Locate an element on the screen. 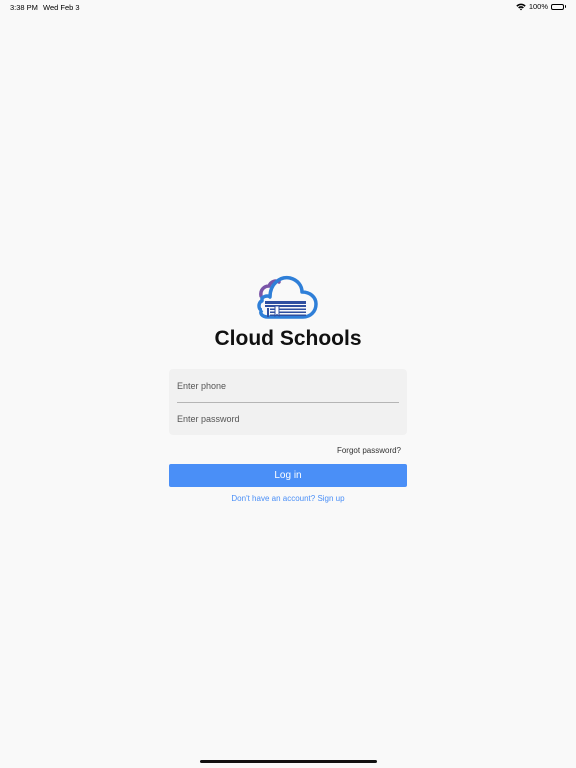 The image size is (576, 768). battery-percent: 100% is located at coordinates (538, 6).